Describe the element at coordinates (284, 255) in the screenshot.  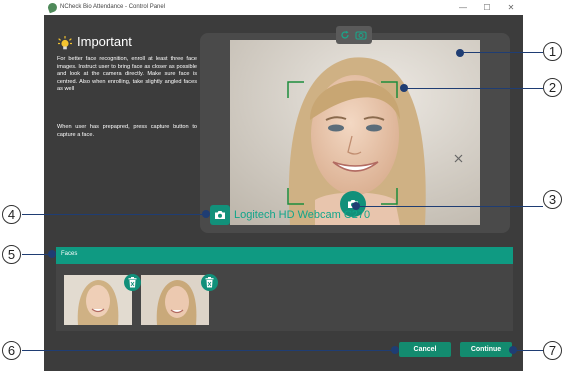
I see `faces-header: Faces` at that location.